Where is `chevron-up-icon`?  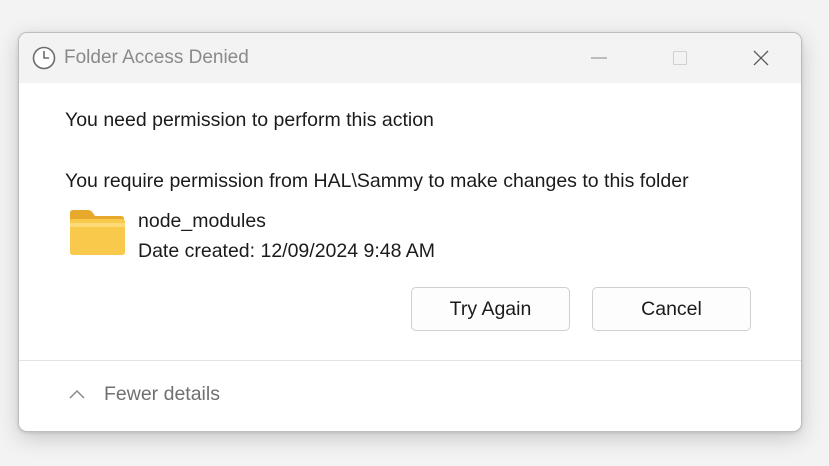
chevron-up-icon is located at coordinates (77, 394).